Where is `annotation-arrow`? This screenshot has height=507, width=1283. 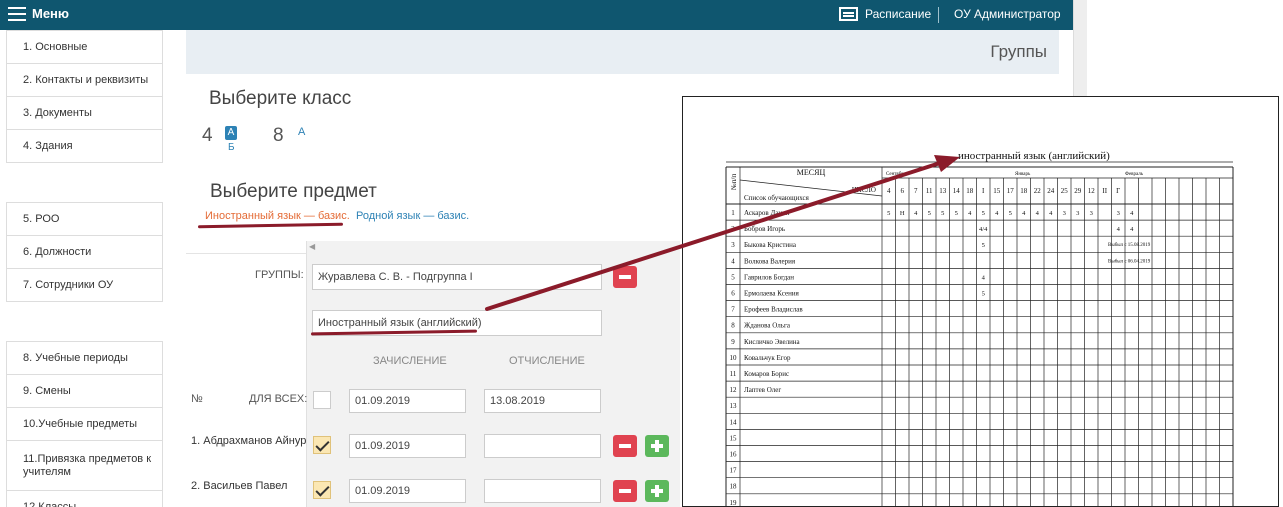
annotation-arrow is located at coordinates (722, 233).